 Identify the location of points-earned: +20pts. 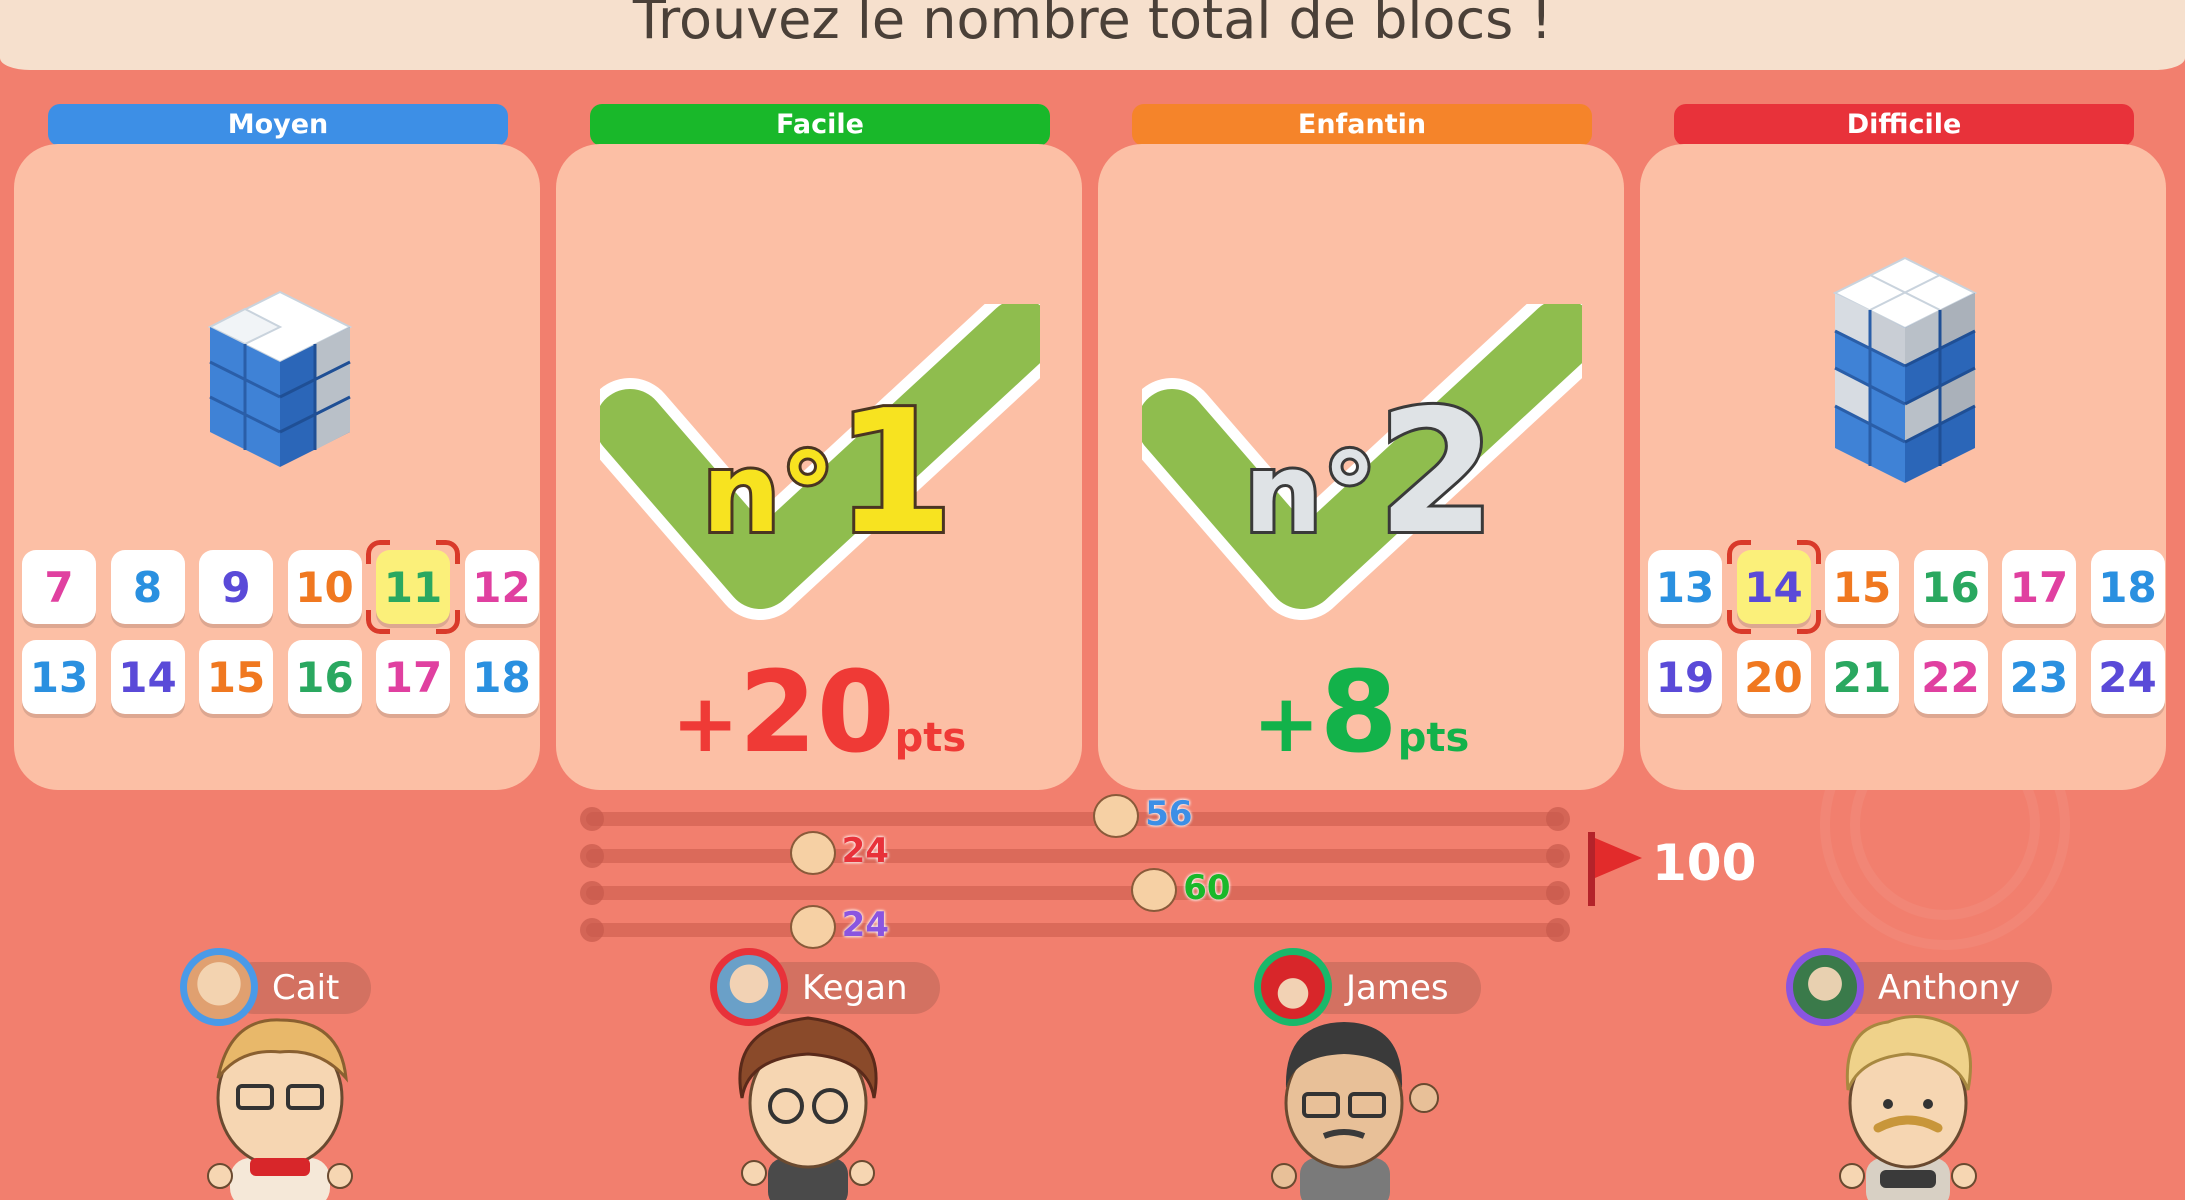
(819, 713).